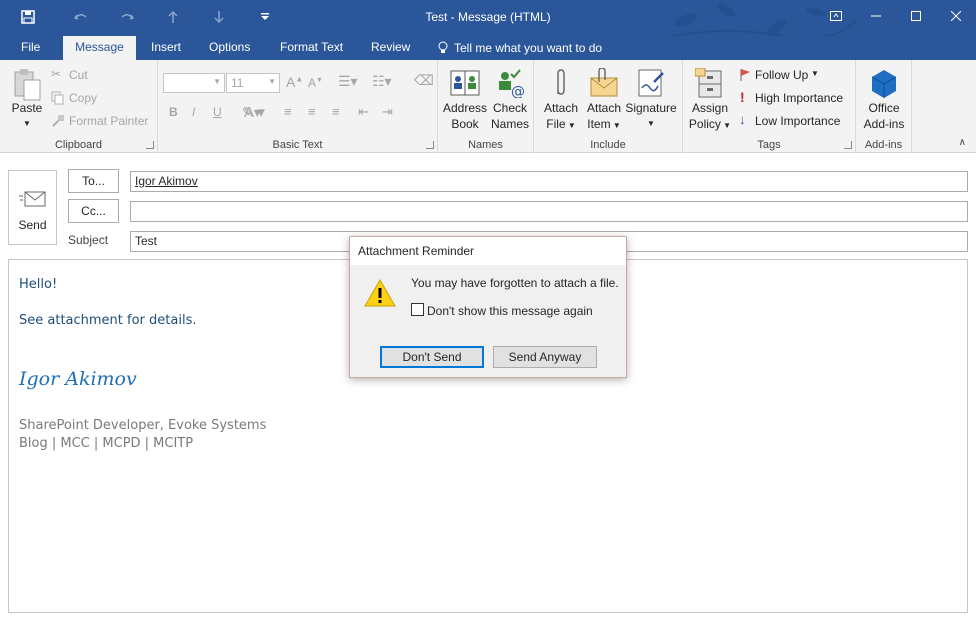 The image size is (976, 622). What do you see at coordinates (38, 284) in the screenshot?
I see `body-greeting: Hello!` at bounding box center [38, 284].